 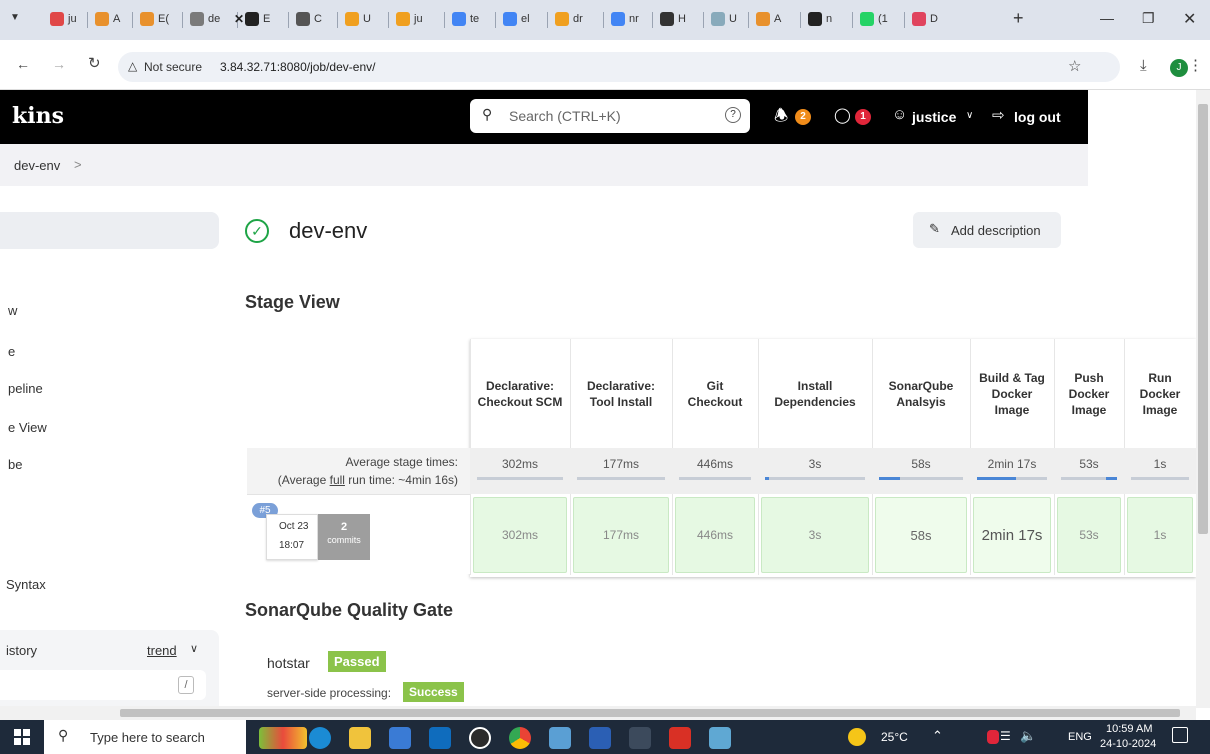 I want to click on close-window-icon: ✕, so click(x=1189, y=19).